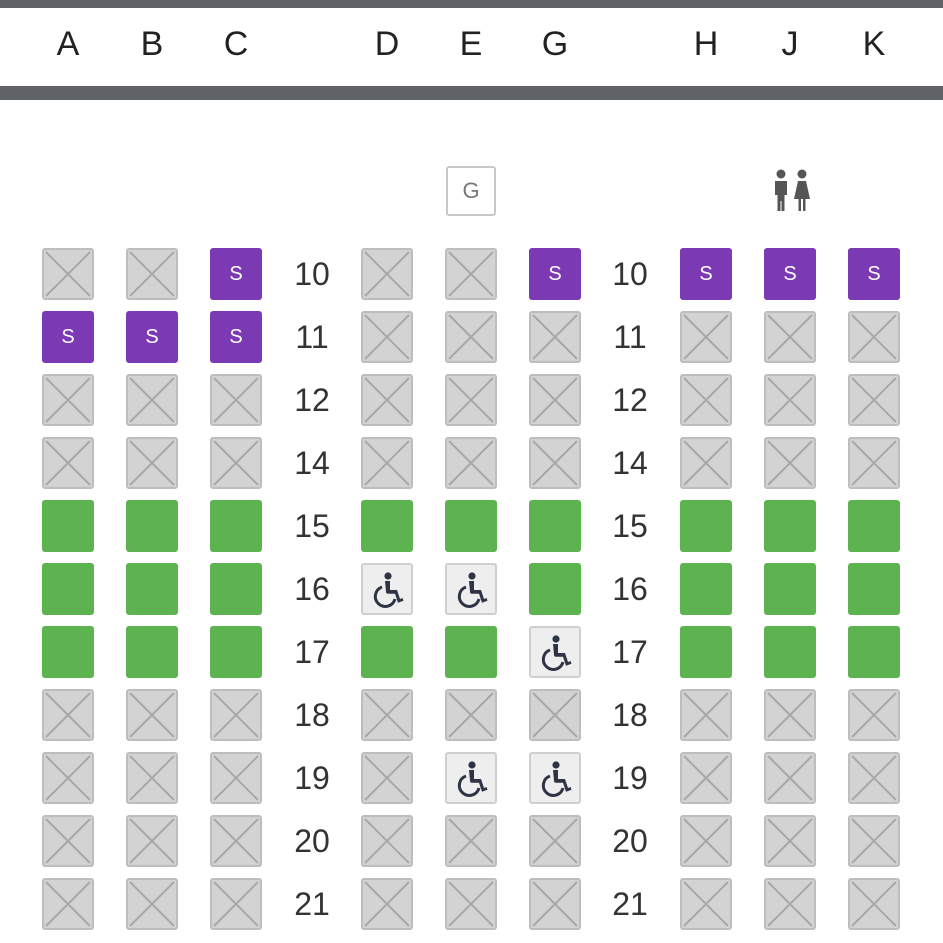  I want to click on seat-10D, so click(387, 274).